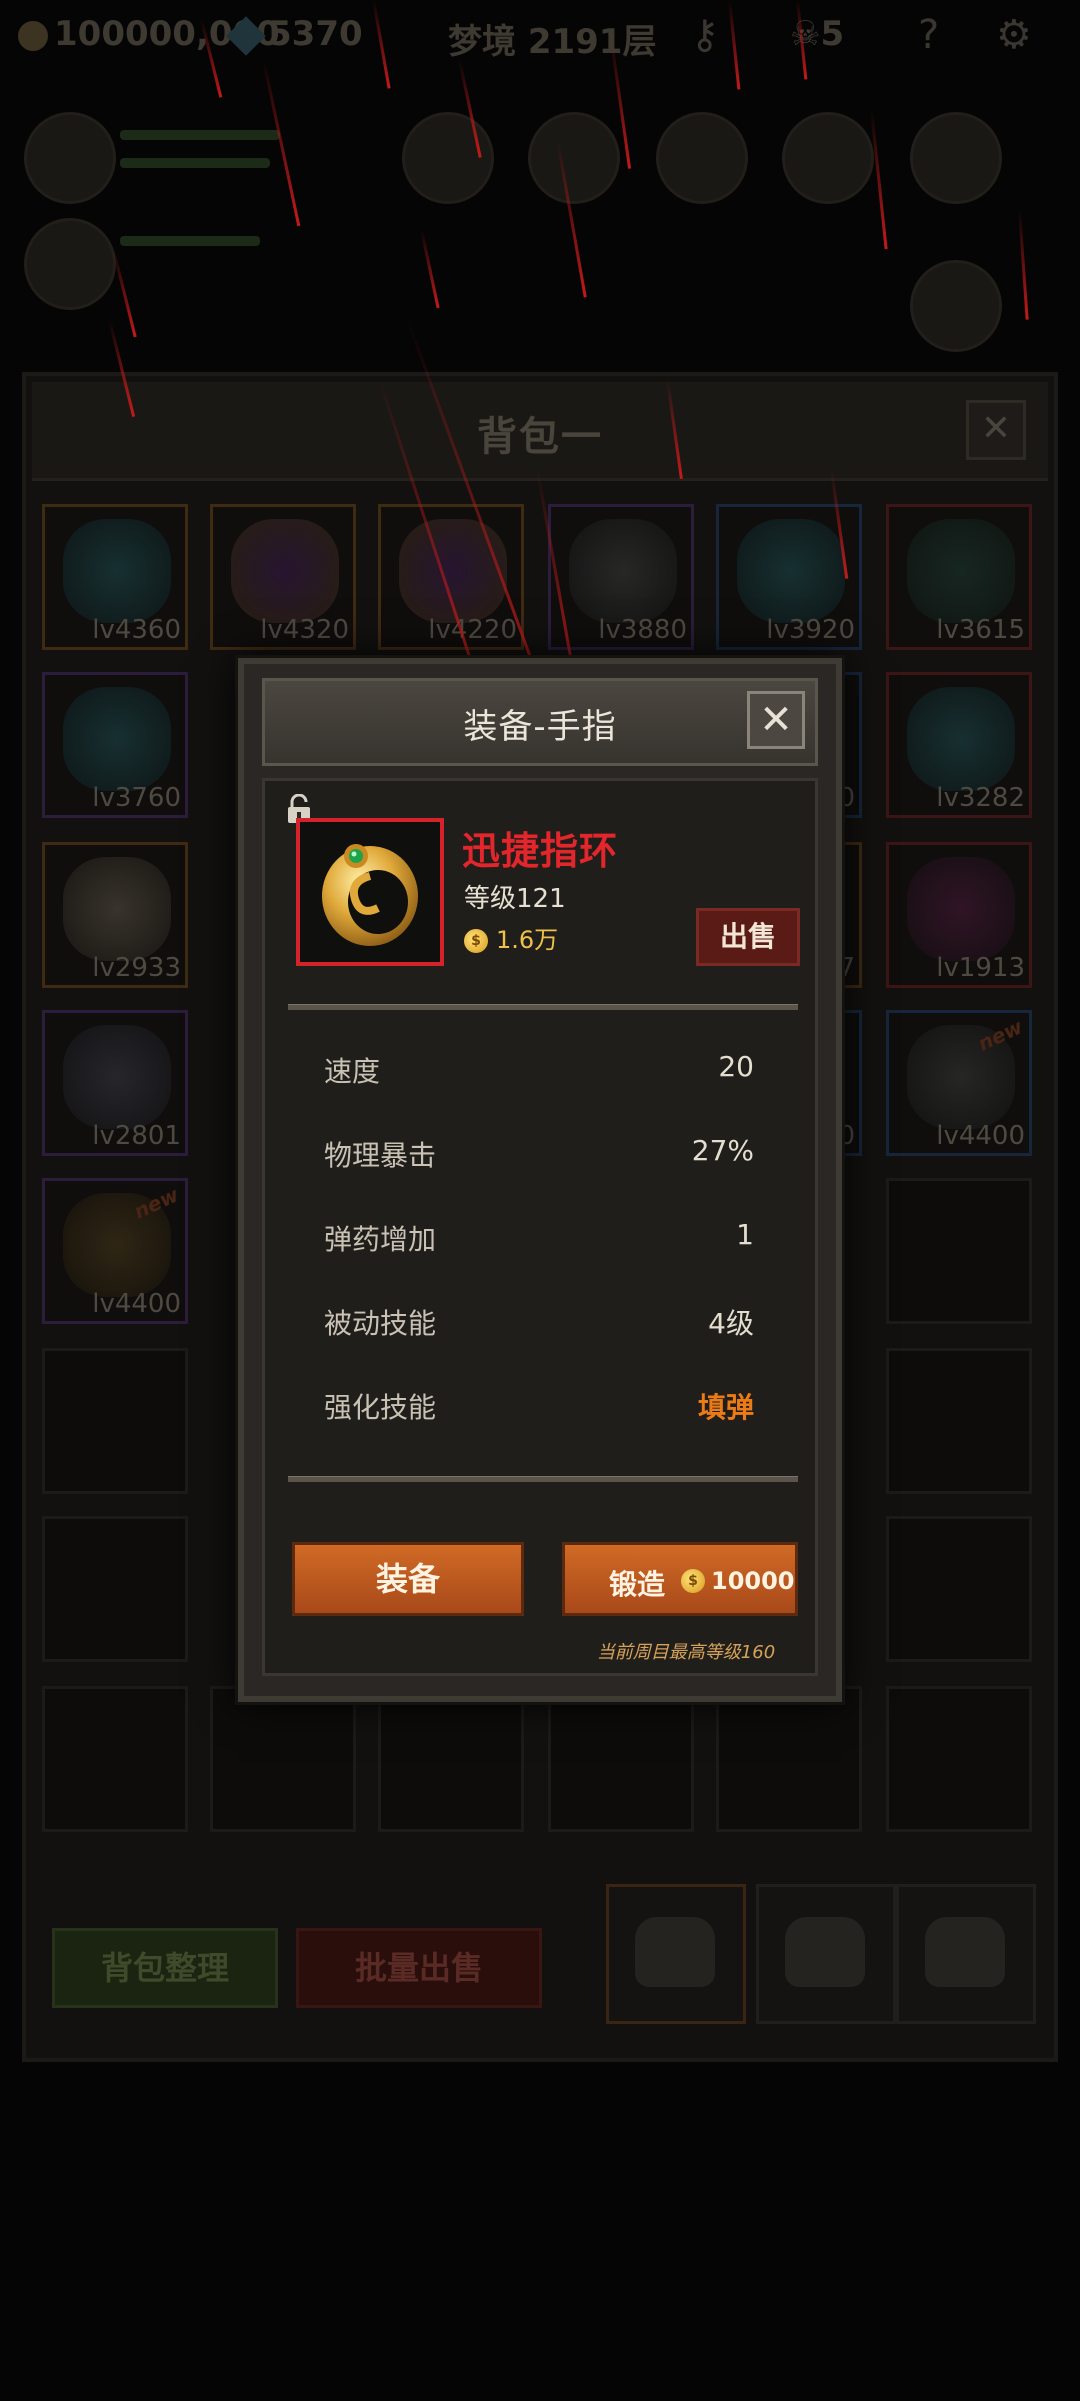 The width and height of the screenshot is (1080, 2401). Describe the element at coordinates (623, 571) in the screenshot. I see `armor-icon` at that location.